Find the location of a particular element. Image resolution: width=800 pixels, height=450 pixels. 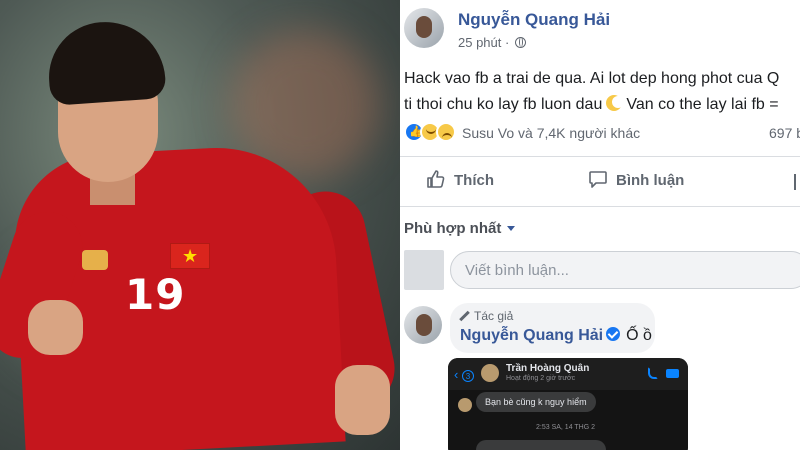

chat-message-avatar is located at coordinates (465, 405).